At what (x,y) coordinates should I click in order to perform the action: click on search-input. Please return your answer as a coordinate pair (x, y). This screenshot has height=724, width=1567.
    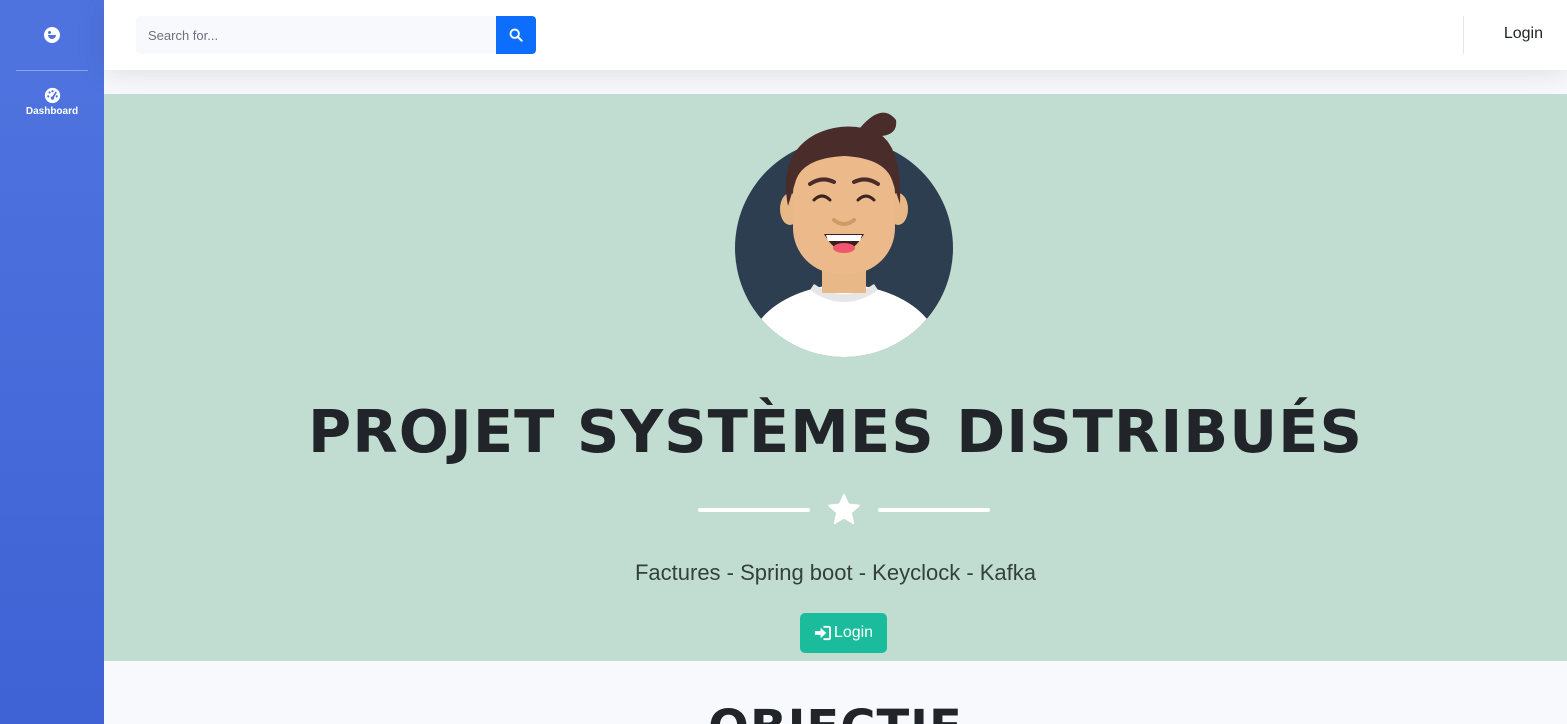
    Looking at the image, I should click on (316, 35).